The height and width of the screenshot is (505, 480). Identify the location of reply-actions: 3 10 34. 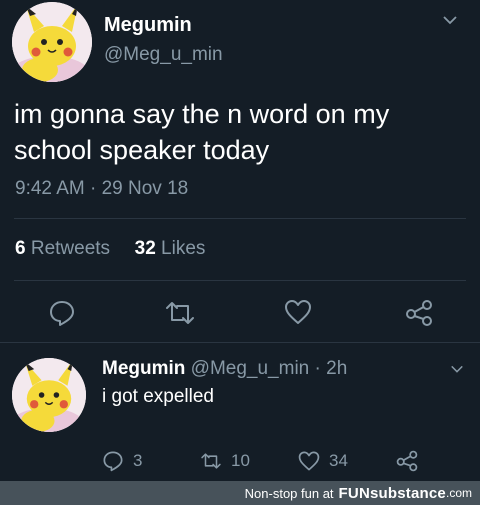
(240, 461).